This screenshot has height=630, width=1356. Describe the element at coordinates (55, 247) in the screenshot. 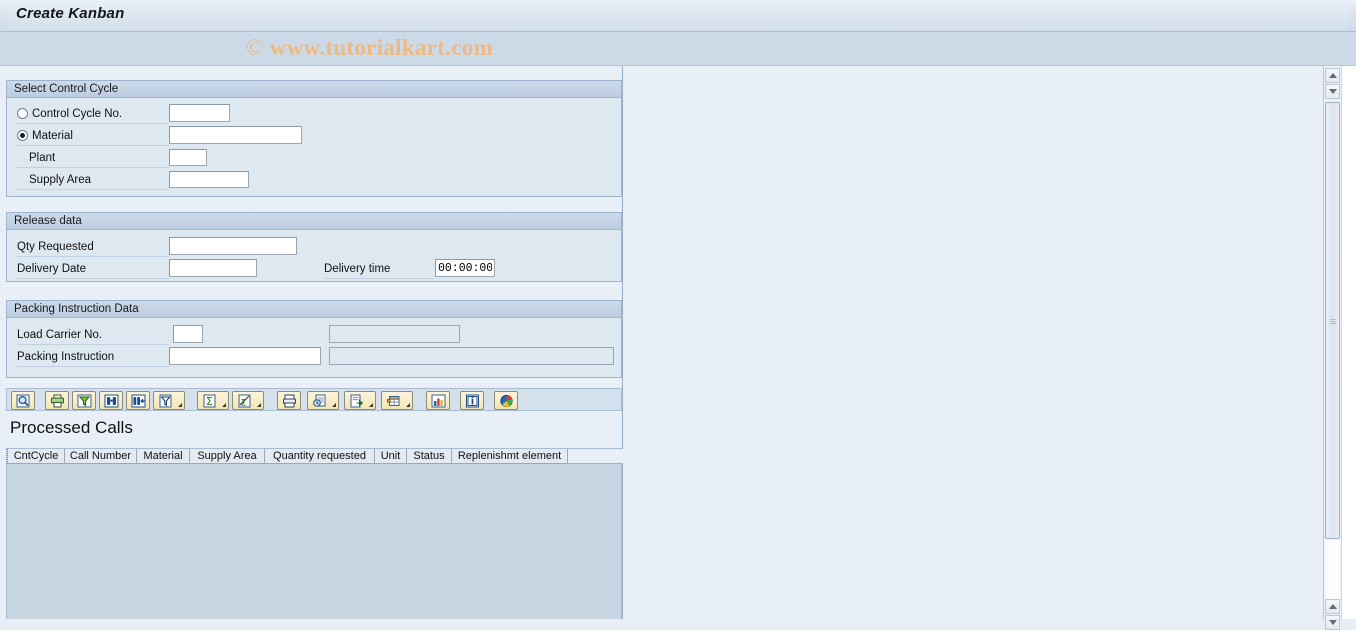

I see `label-qty-requested: Qty Requested` at that location.